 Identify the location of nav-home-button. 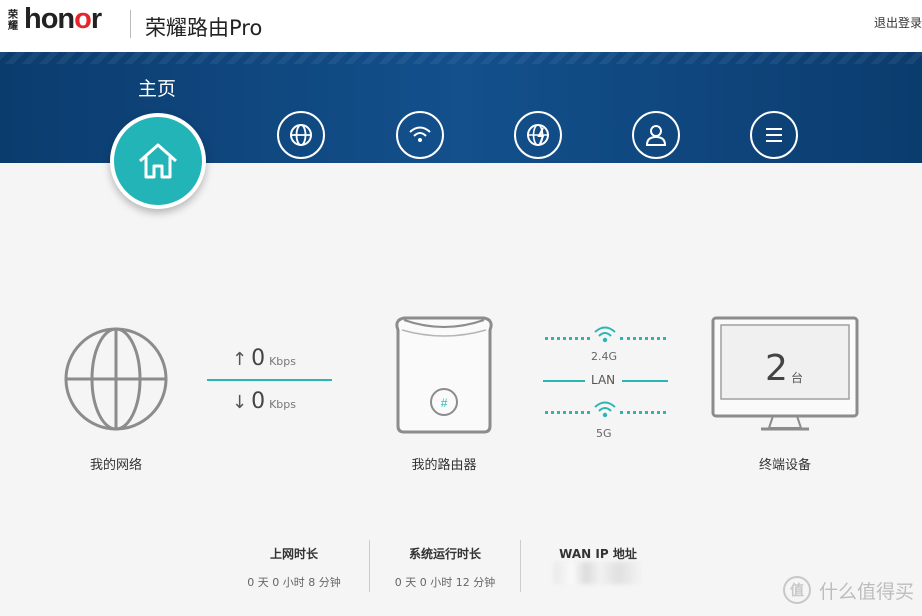
(158, 161).